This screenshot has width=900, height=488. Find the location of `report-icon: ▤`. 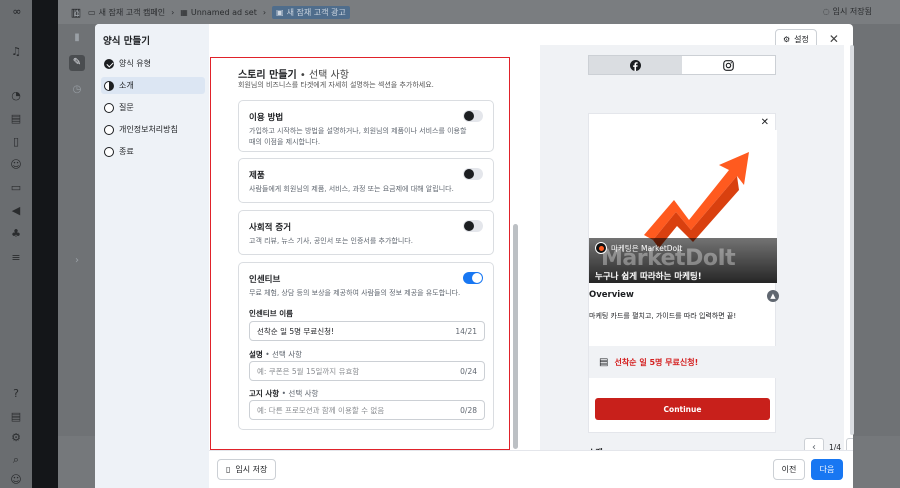

report-icon: ▤ is located at coordinates (16, 417).